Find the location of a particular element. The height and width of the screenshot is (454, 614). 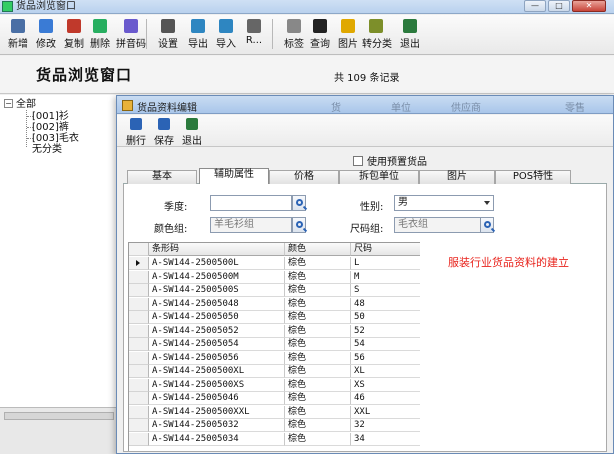

grid-cell: XS is located at coordinates (385, 385).